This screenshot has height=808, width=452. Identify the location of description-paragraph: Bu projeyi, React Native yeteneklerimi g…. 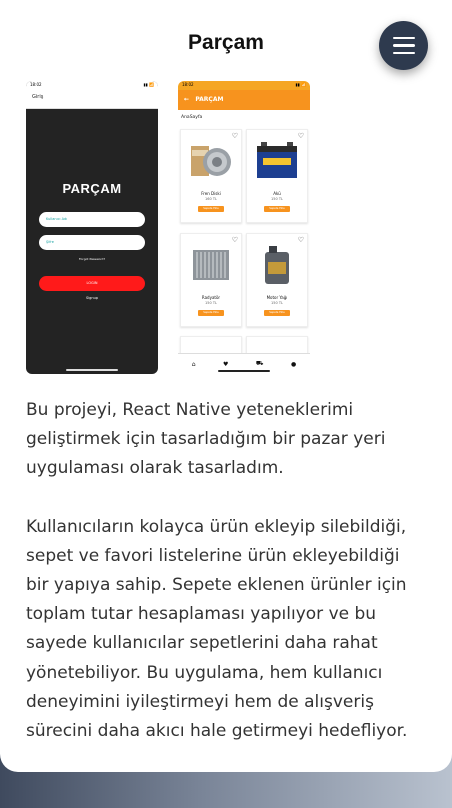
(206, 439).